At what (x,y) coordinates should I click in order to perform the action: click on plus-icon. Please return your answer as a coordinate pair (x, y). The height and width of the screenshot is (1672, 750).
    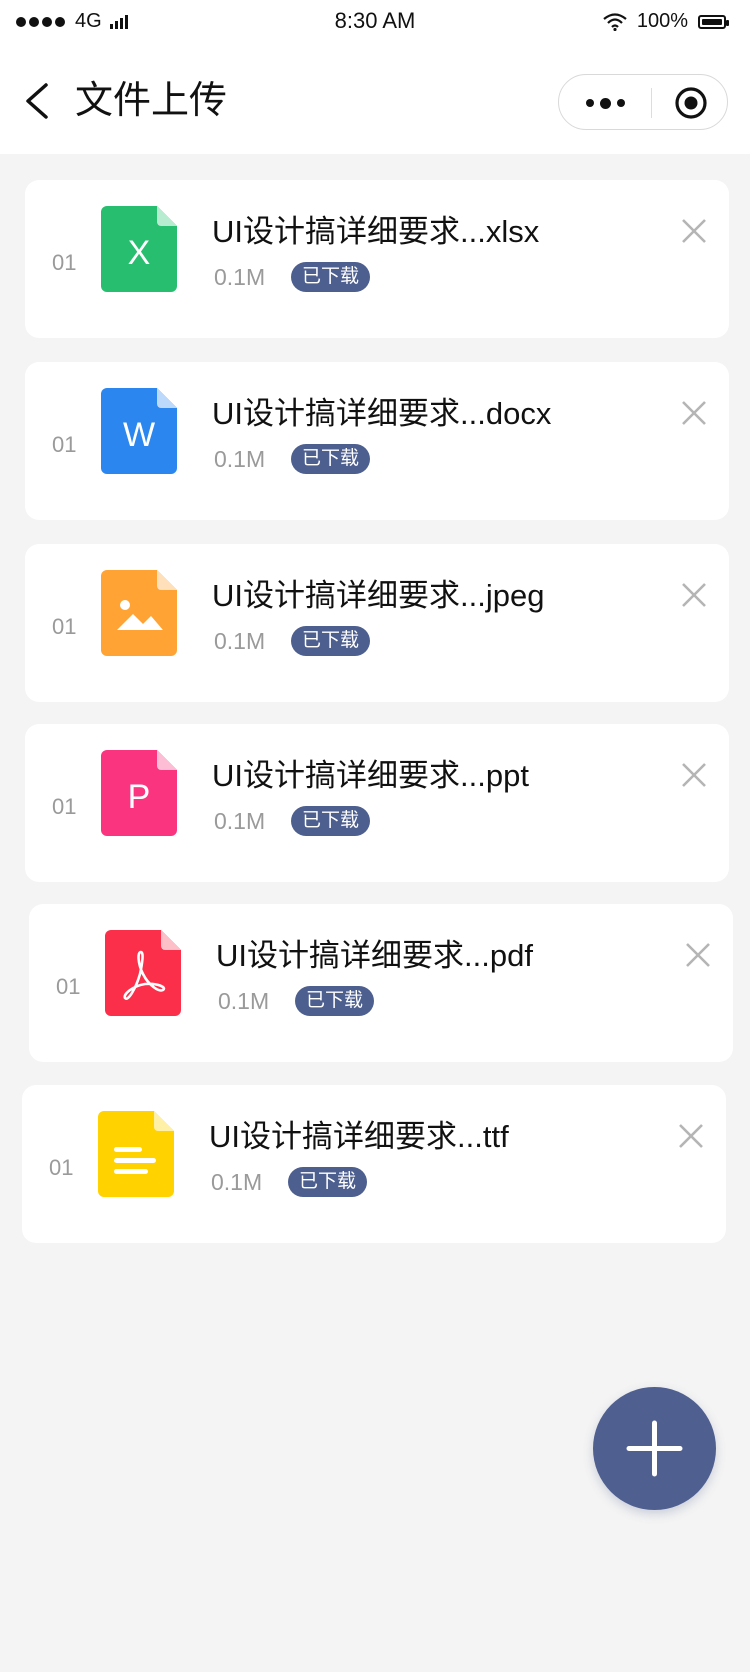
    Looking at the image, I should click on (654, 1448).